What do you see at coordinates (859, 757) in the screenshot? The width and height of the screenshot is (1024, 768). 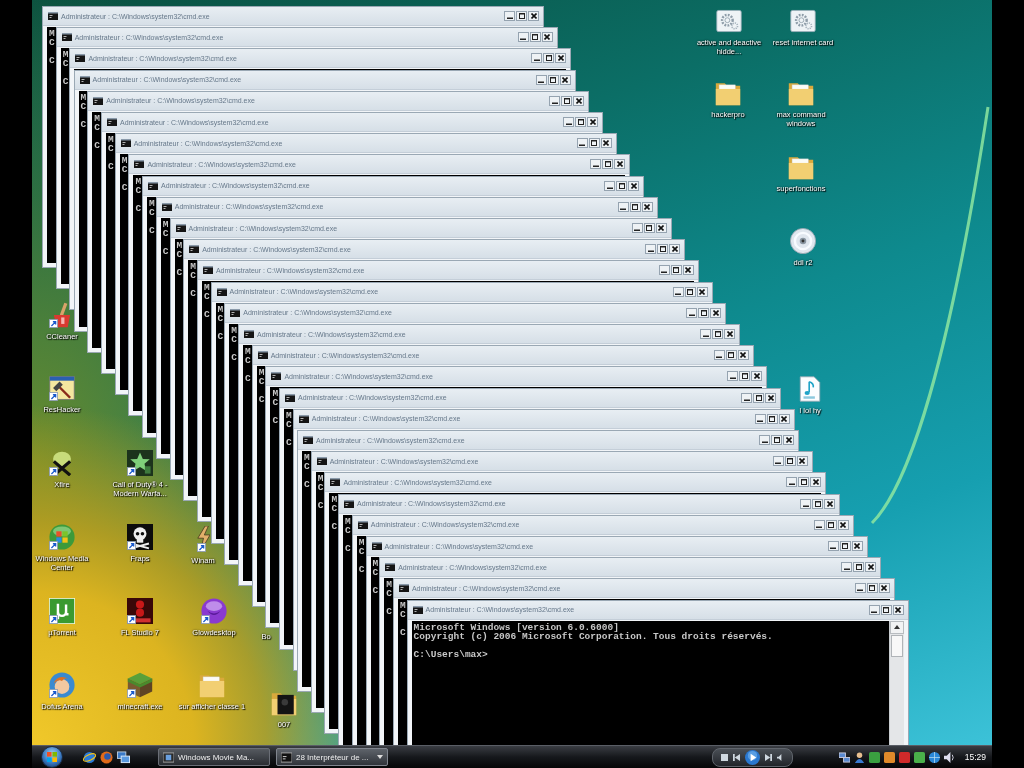 I see `person-icon` at bounding box center [859, 757].